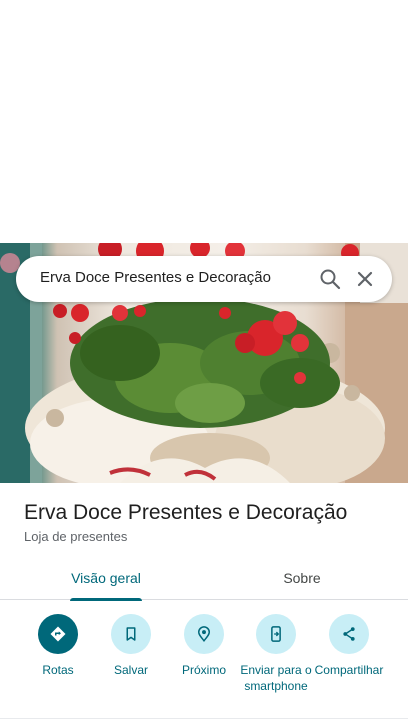 The image size is (408, 726). I want to click on share-button-circle, so click(349, 634).